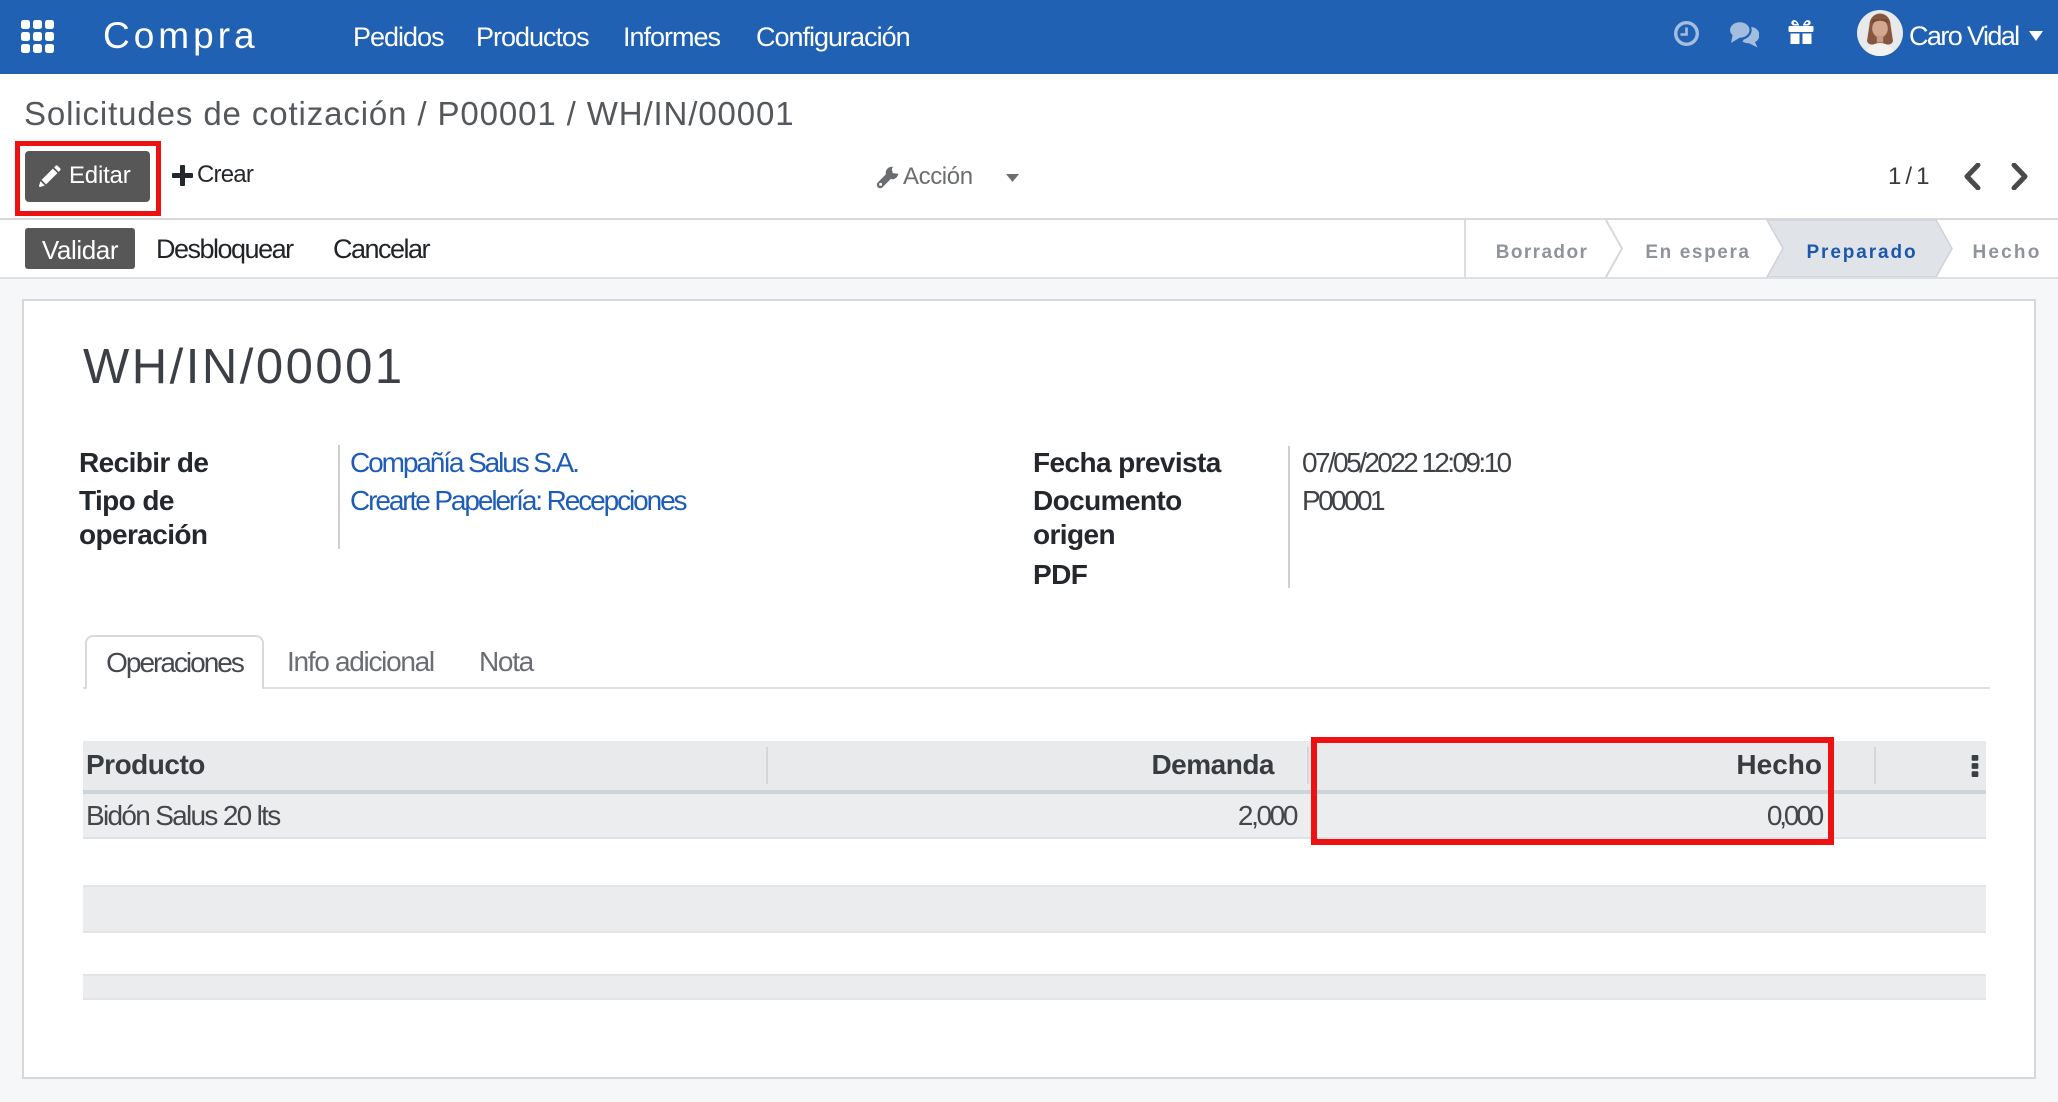 The width and height of the screenshot is (2058, 1102). What do you see at coordinates (1697, 252) in the screenshot?
I see `svg-text: En espera` at bounding box center [1697, 252].